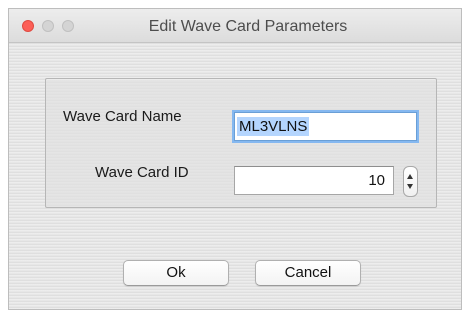  Describe the element at coordinates (273, 126) in the screenshot. I see `wave-card-name-value: ML3VLNS` at that location.